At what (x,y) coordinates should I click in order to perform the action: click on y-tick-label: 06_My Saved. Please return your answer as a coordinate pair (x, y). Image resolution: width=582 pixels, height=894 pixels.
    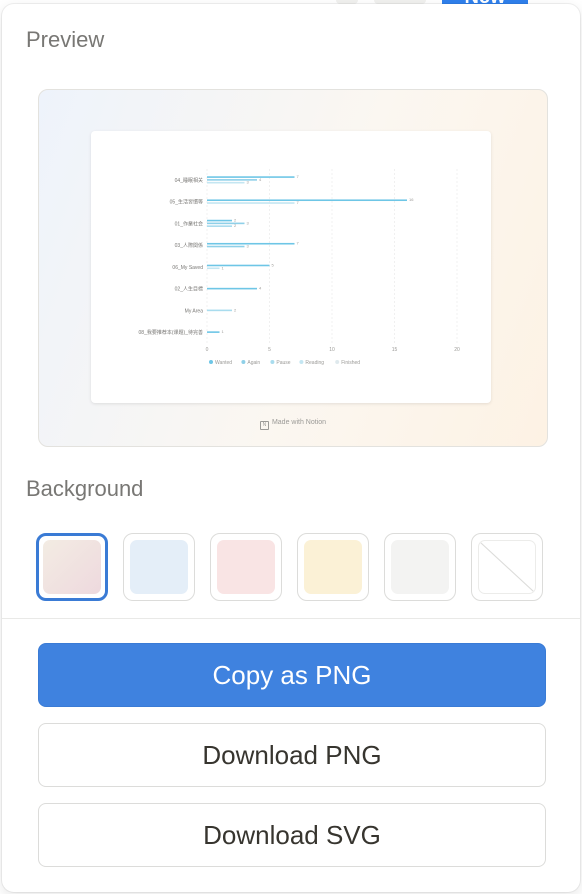
    Looking at the image, I should click on (187, 268).